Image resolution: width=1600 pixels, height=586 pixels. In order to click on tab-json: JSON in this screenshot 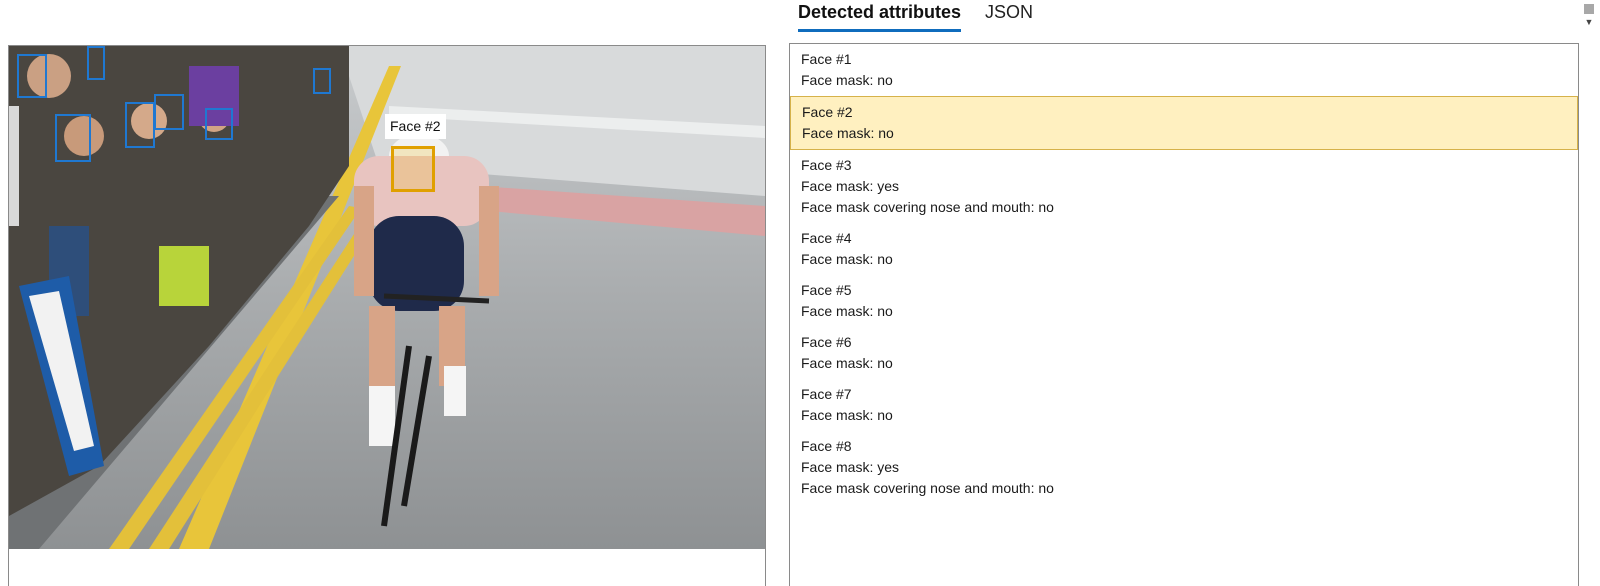, I will do `click(1009, 16)`.